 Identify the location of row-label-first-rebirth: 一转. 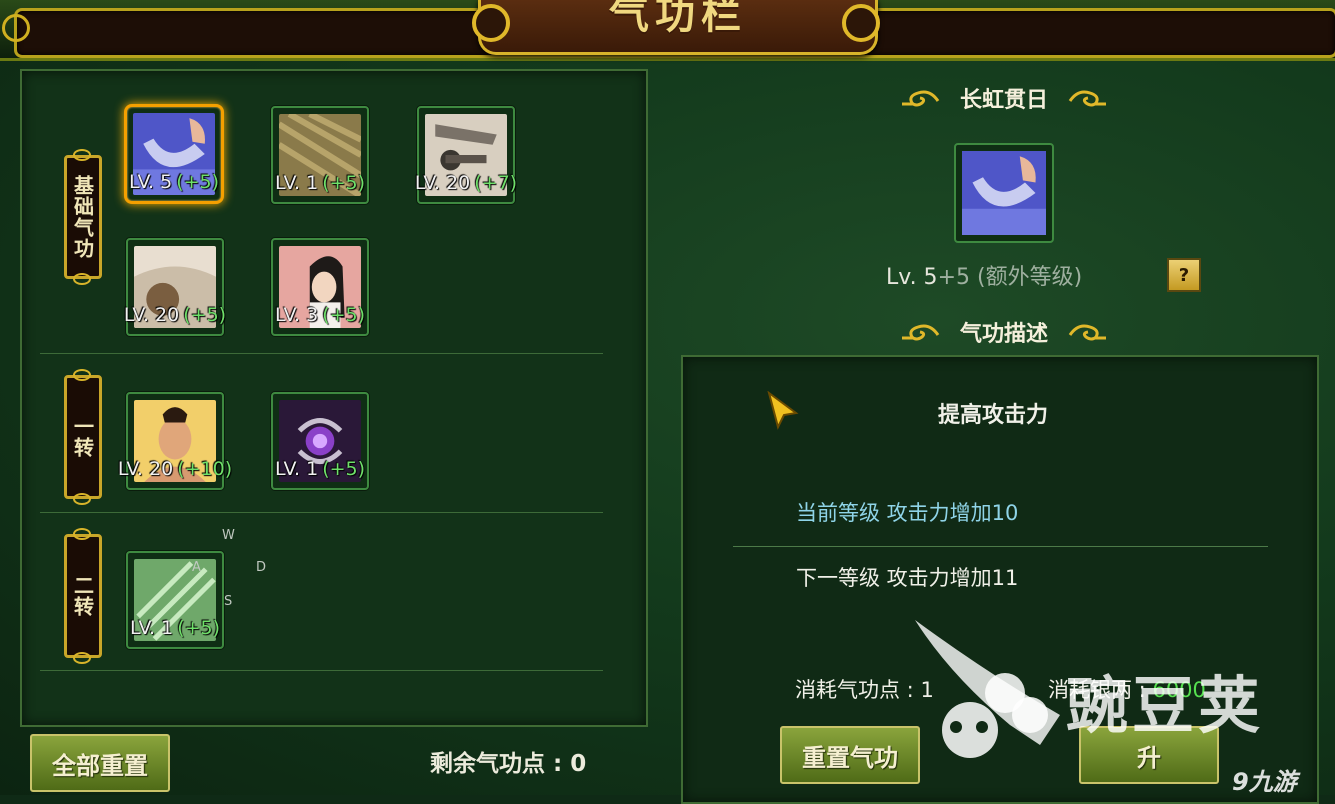
(83, 437).